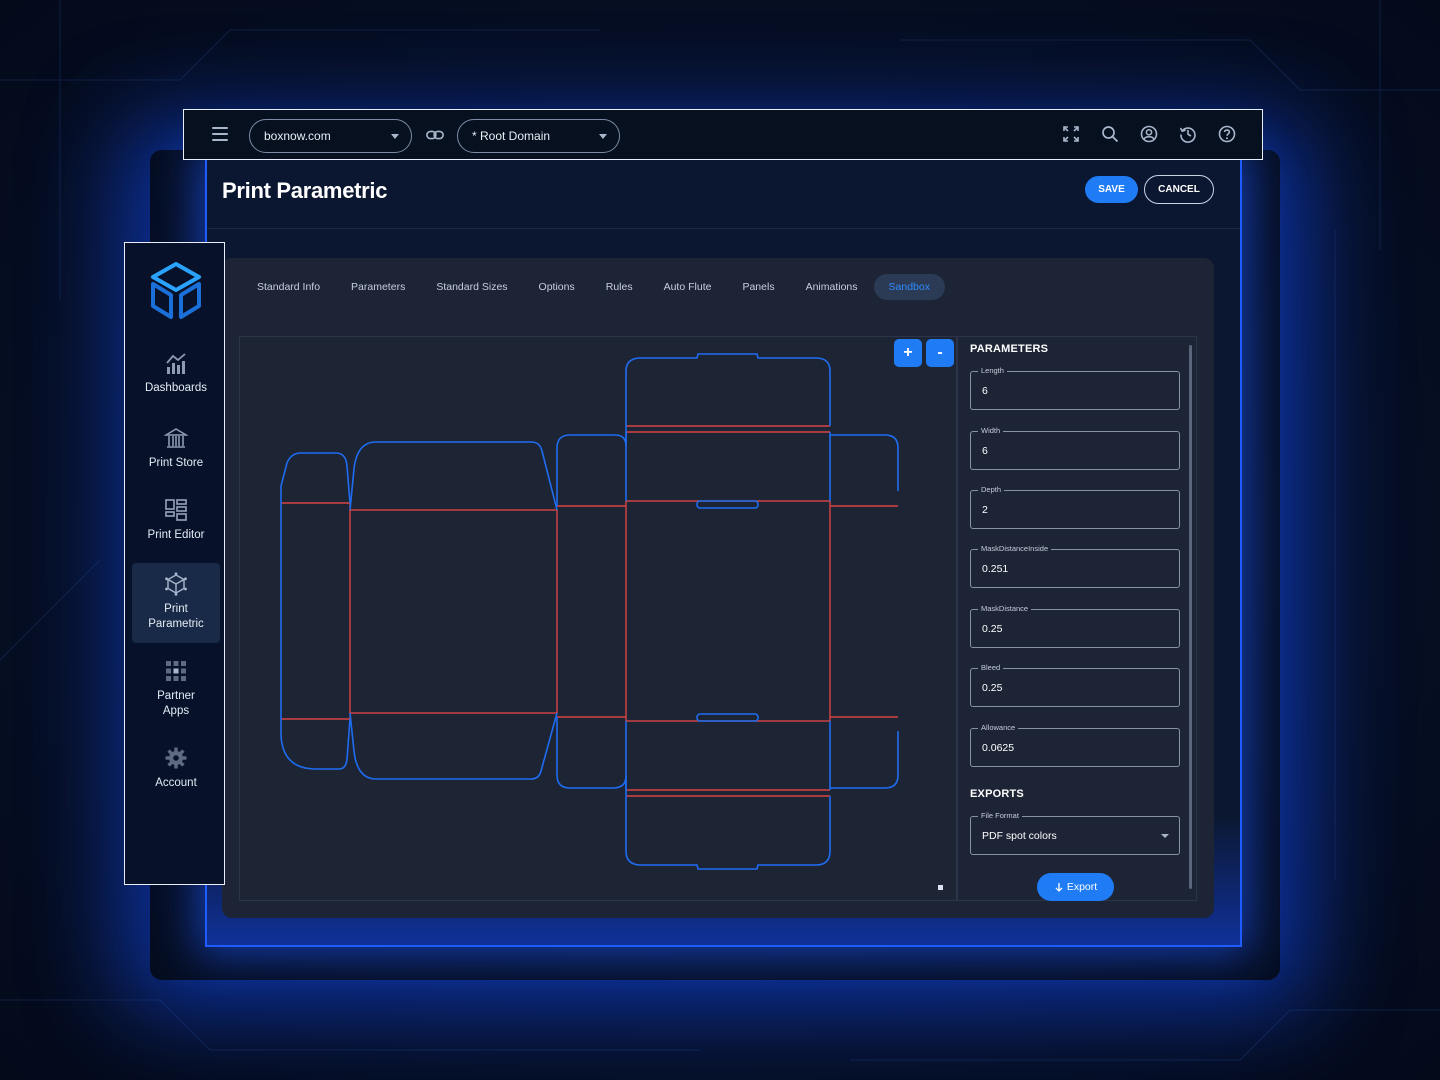 The width and height of the screenshot is (1440, 1080). What do you see at coordinates (220, 134) in the screenshot?
I see `hamburger-menu-icon` at bounding box center [220, 134].